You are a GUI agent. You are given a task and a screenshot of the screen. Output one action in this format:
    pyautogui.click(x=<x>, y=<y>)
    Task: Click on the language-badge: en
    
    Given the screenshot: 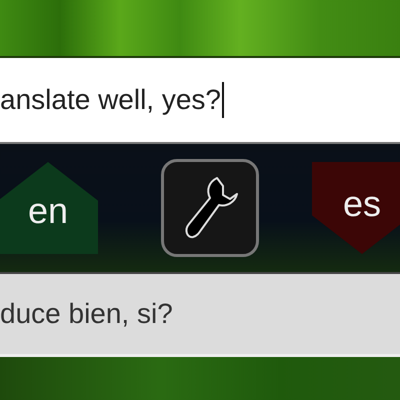 What is the action you would take?
    pyautogui.click(x=49, y=208)
    